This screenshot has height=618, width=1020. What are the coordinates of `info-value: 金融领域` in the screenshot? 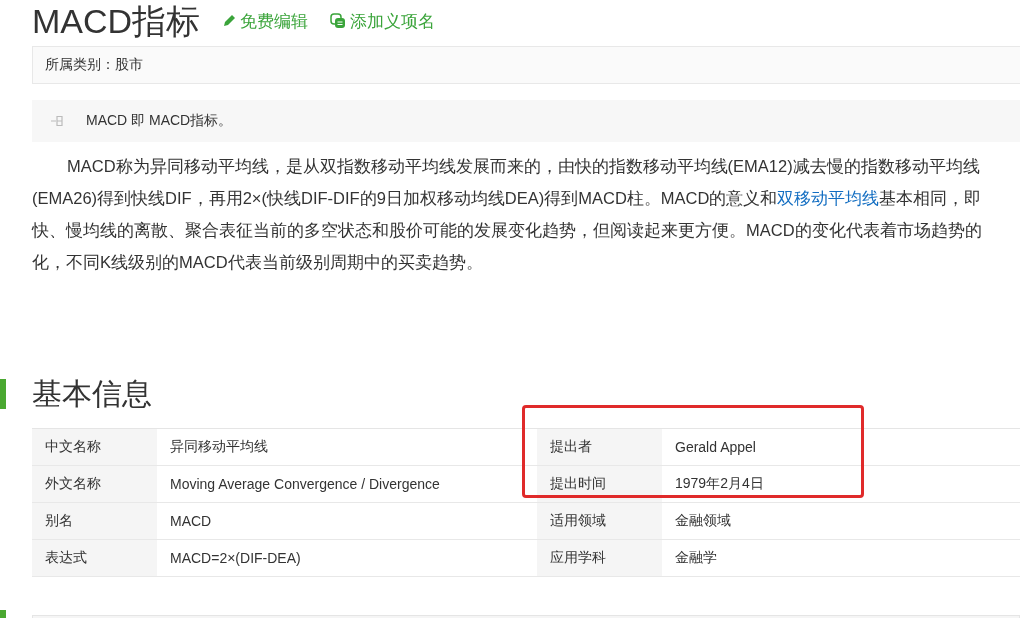 It's located at (703, 520).